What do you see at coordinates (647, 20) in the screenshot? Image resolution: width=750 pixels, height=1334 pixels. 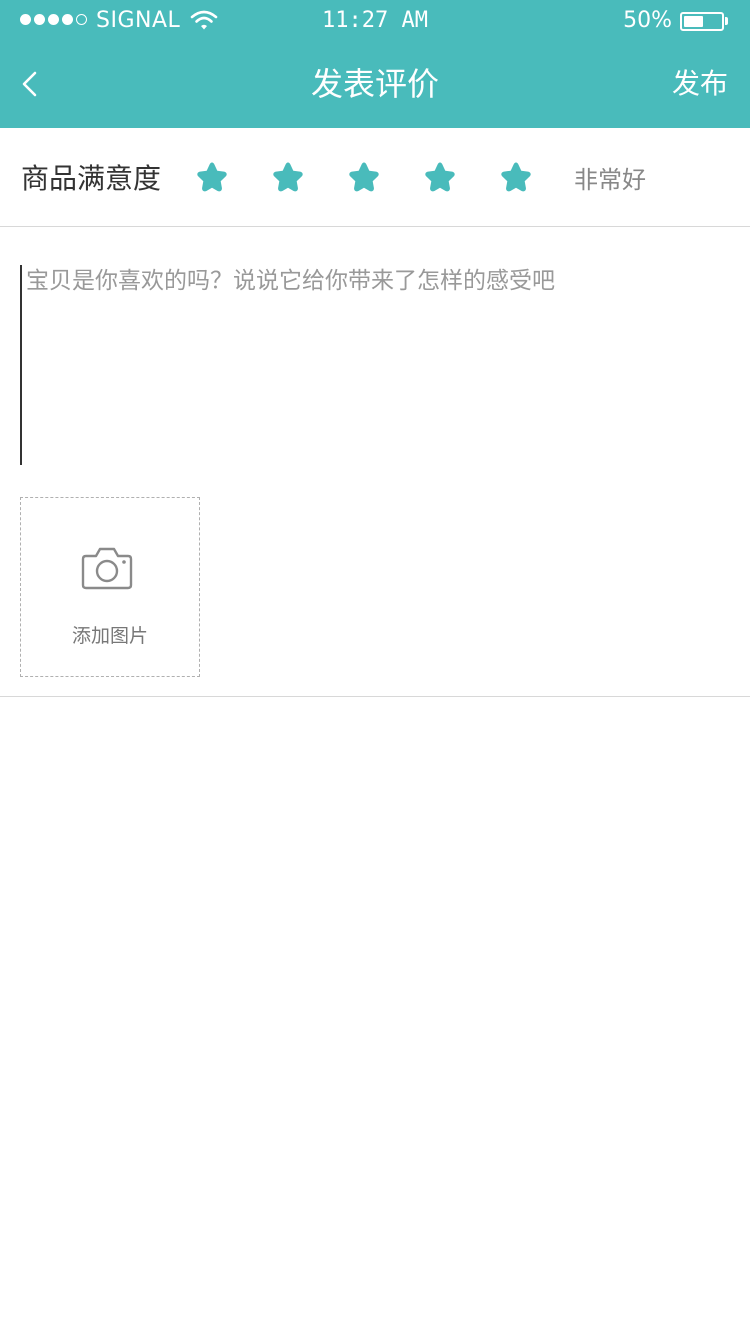 I see `battery-percentage: 50%` at bounding box center [647, 20].